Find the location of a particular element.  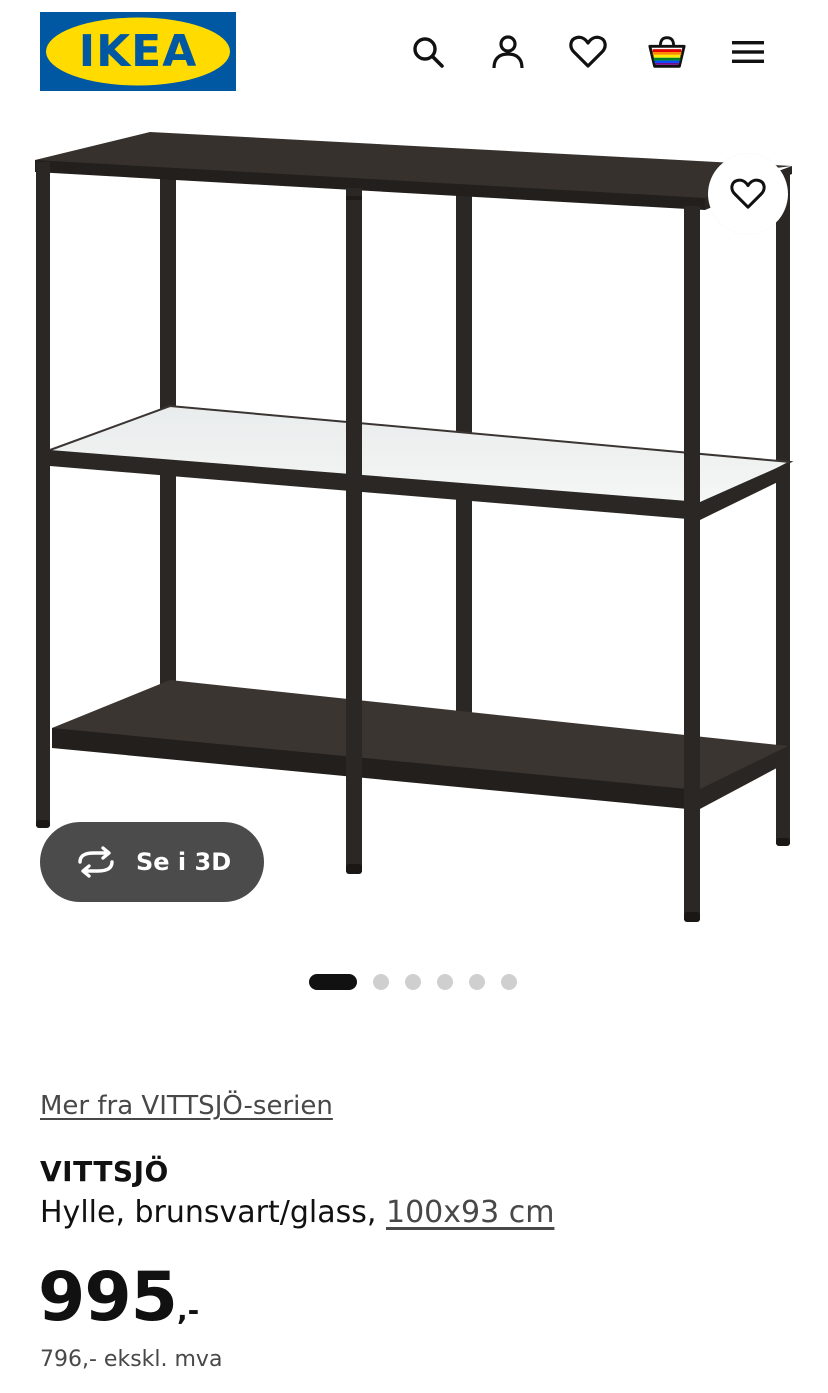

carousel-indicator is located at coordinates (413, 982).